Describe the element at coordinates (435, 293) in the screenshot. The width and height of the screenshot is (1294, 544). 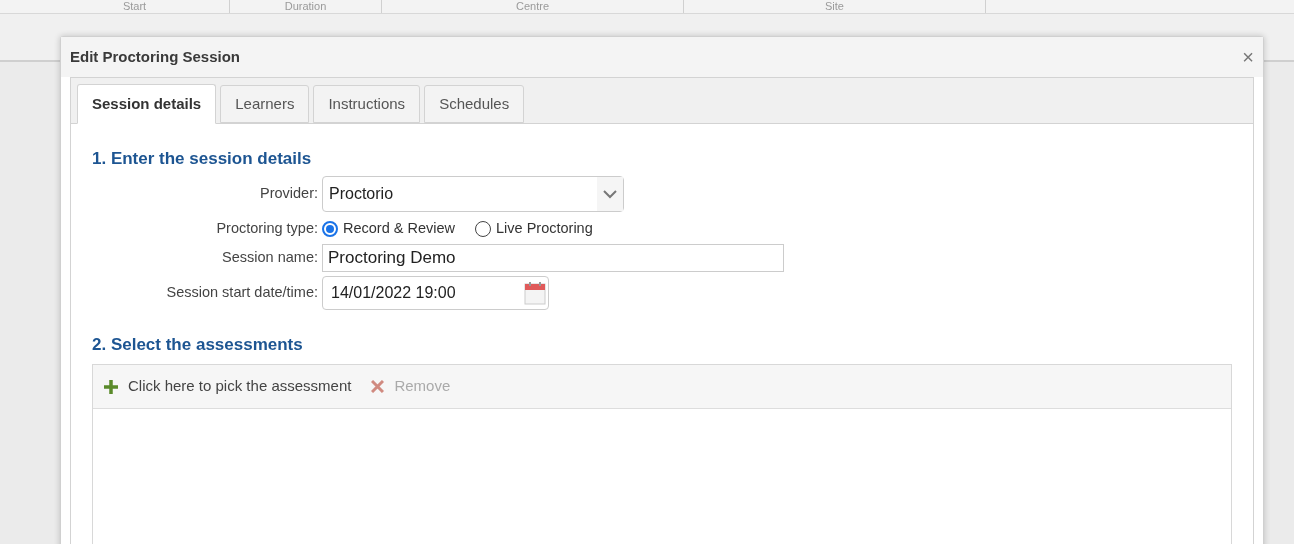
I see `date-time-field: 14/01/2022 19:00` at that location.